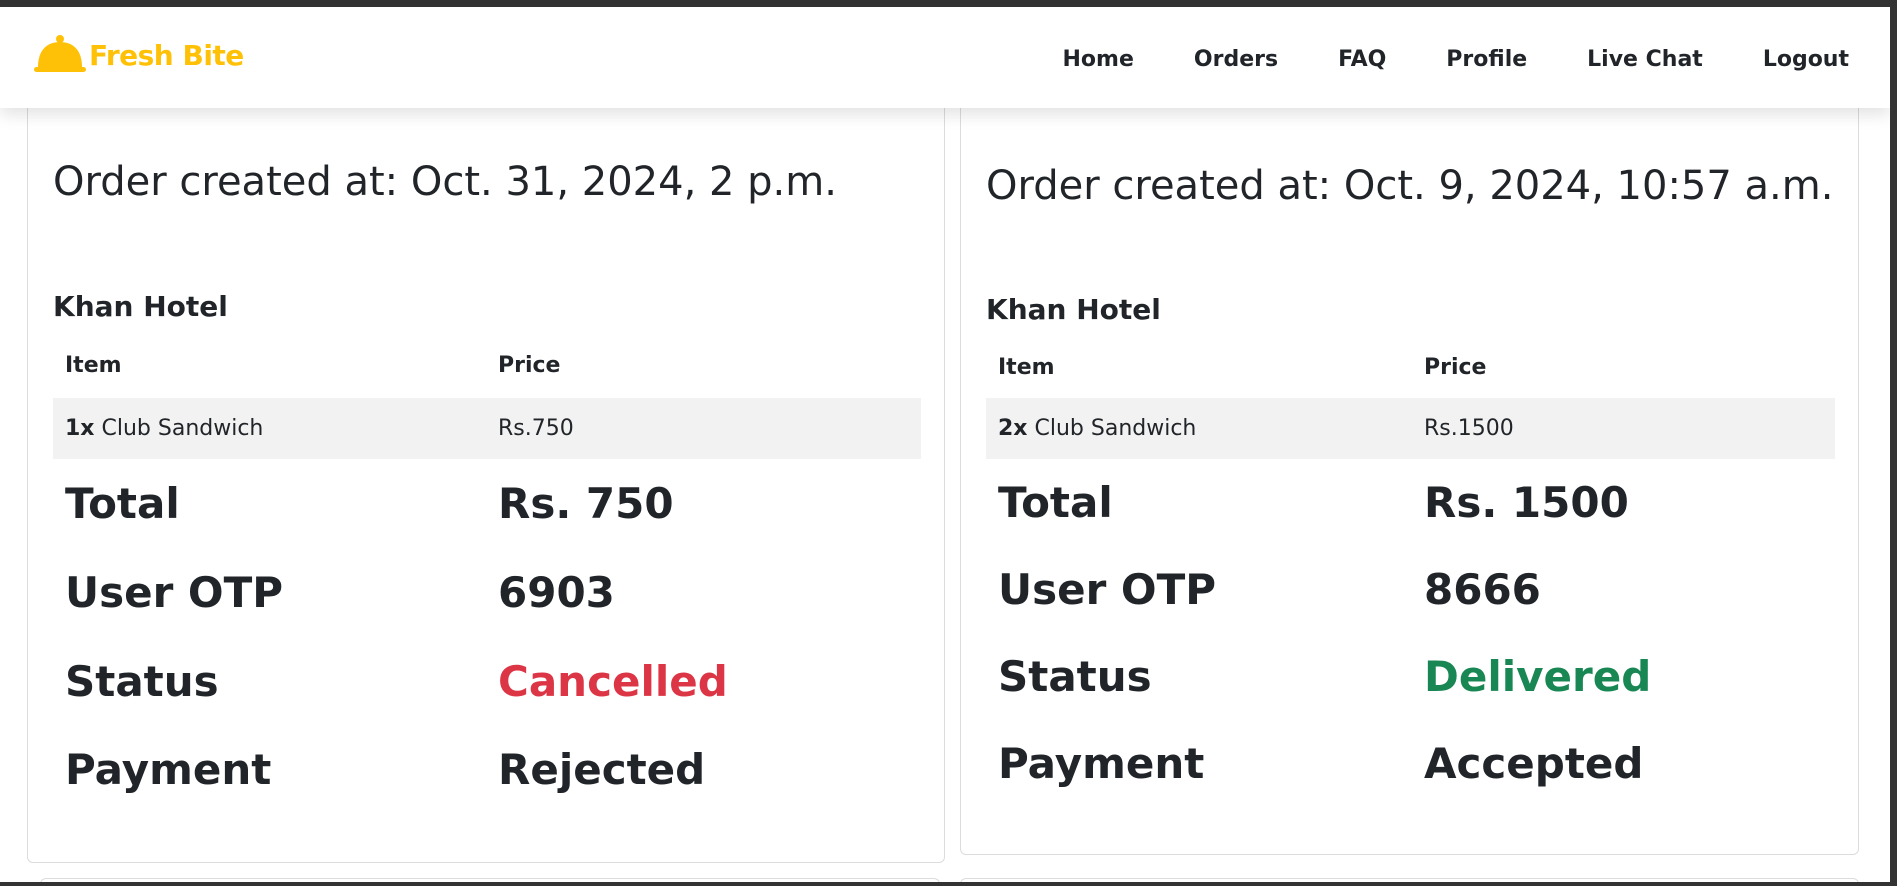 The width and height of the screenshot is (1897, 886). Describe the element at coordinates (1410, 428) in the screenshot. I see `table-row: 2x Club Sandwich Rs.1500` at that location.